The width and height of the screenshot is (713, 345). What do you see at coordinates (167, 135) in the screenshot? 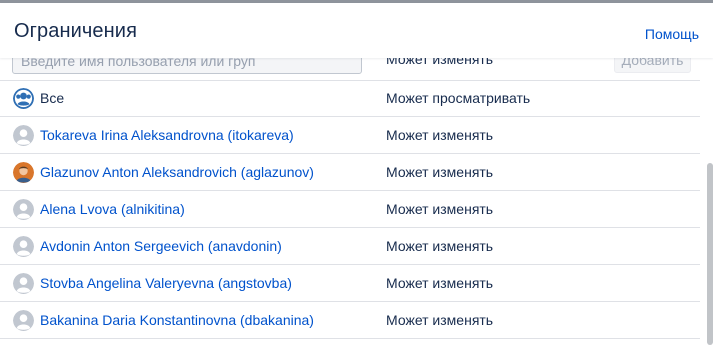
I see `user-link: Tokareva Irina Aleksandrovna (itokareva)` at bounding box center [167, 135].